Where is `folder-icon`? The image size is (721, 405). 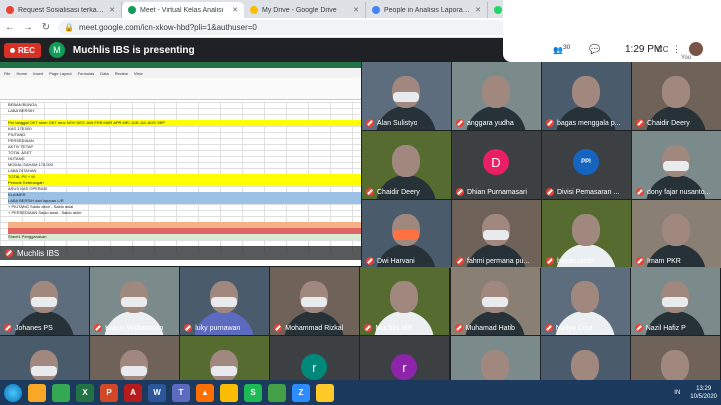
folder-icon is located at coordinates (325, 392).